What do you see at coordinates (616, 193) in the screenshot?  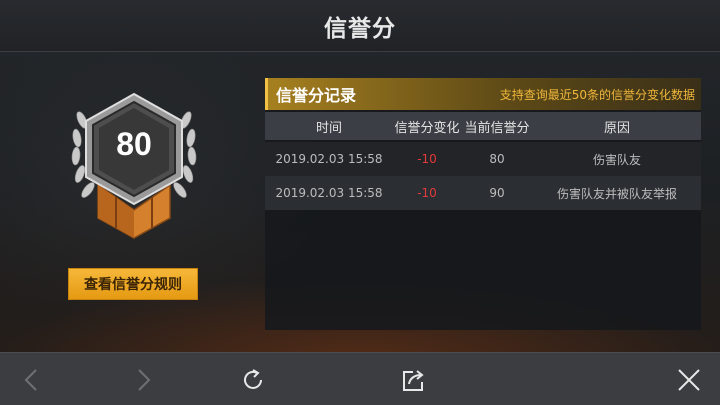 I see `row-reason: 伤害队友并被队友举报` at bounding box center [616, 193].